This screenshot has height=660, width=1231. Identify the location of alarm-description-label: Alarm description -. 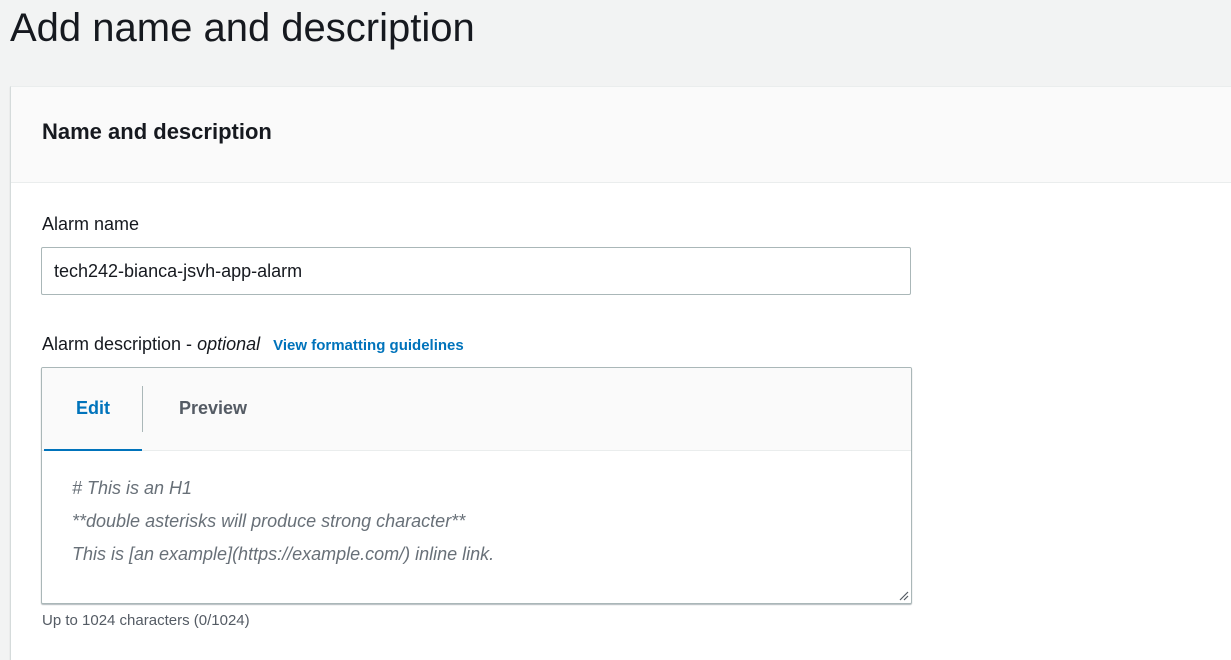
(120, 344).